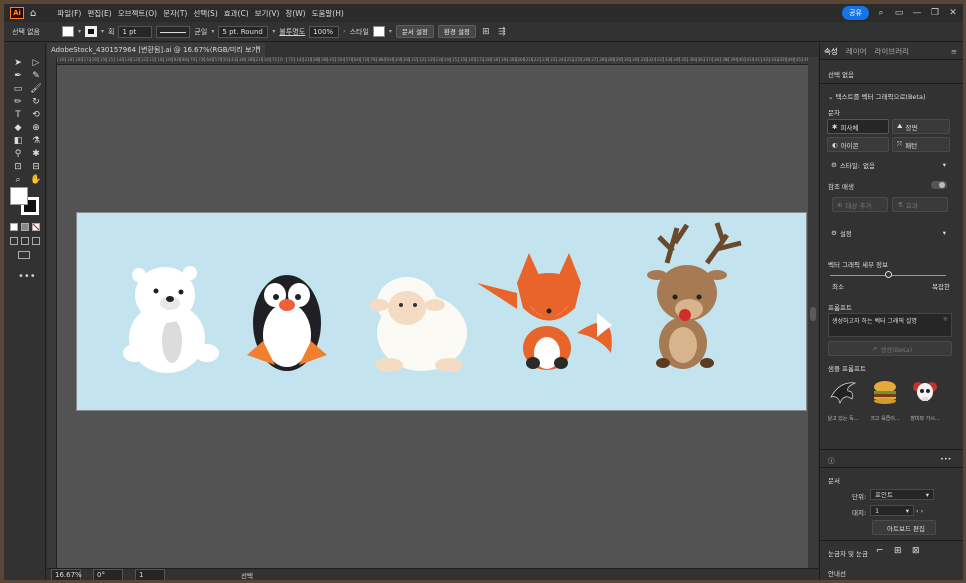  I want to click on menu-view: 보기(V), so click(267, 13).